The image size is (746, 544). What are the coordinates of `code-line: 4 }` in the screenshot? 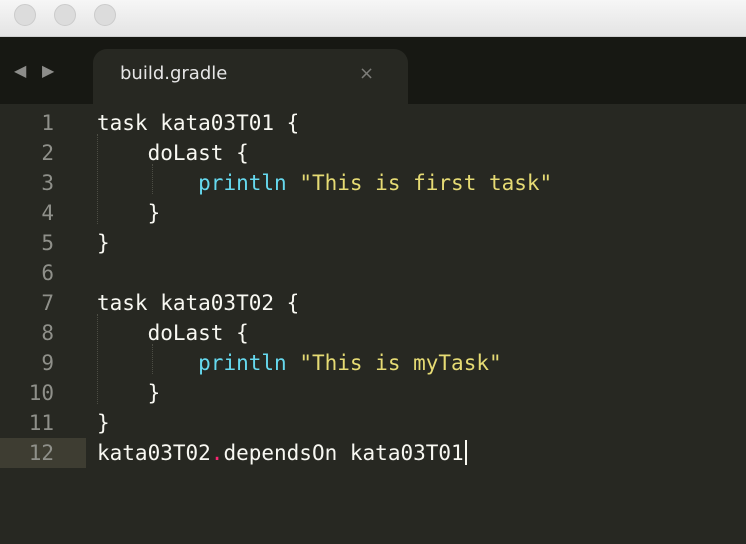 It's located at (373, 213).